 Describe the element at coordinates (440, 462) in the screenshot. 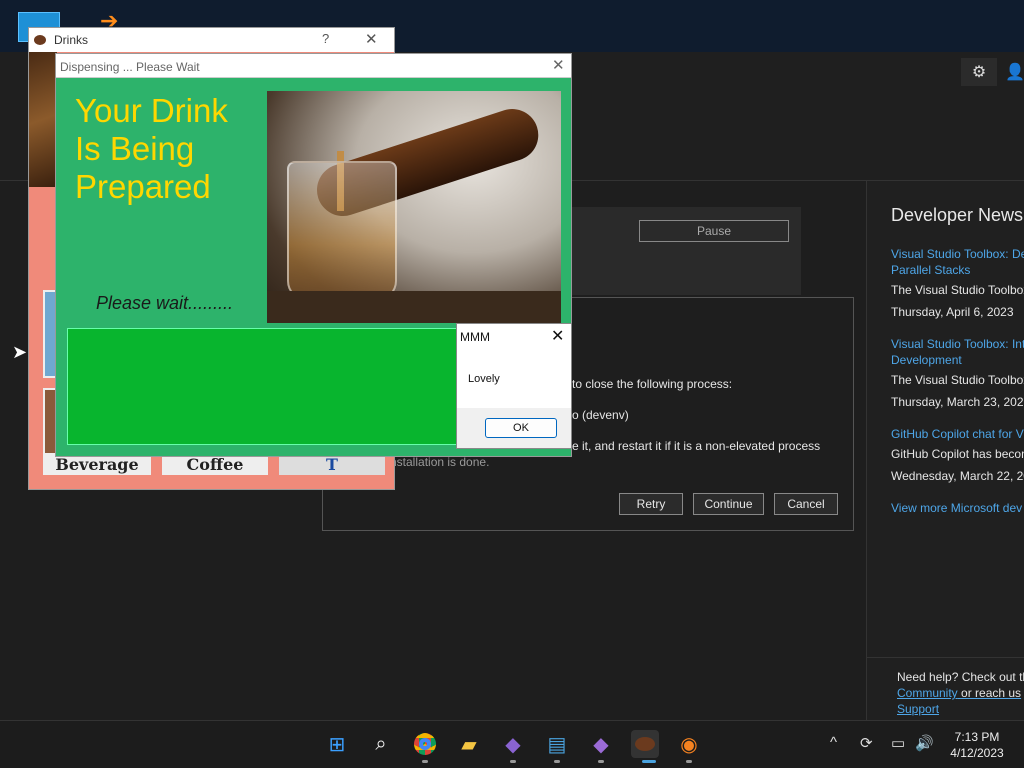

I see `dialog-line: nstallation is done.` at that location.